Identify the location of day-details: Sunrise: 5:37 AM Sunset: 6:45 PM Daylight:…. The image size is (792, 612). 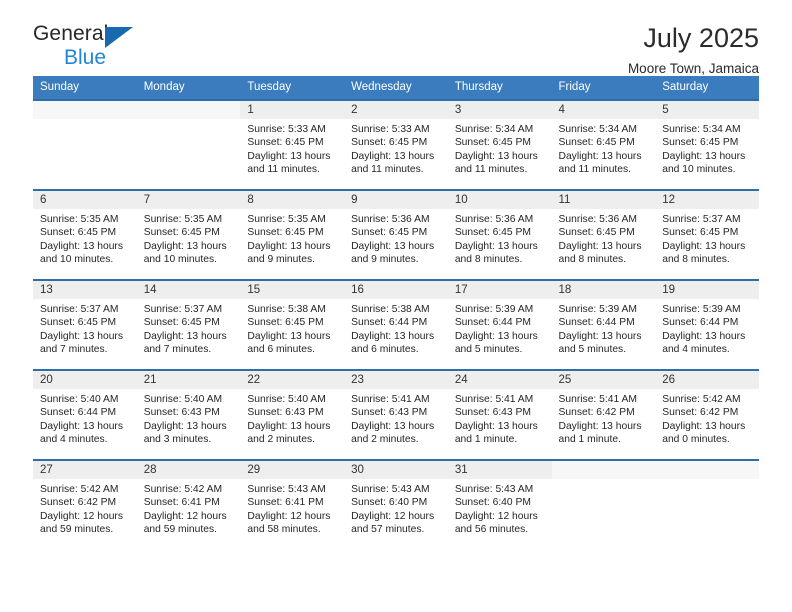
(707, 238).